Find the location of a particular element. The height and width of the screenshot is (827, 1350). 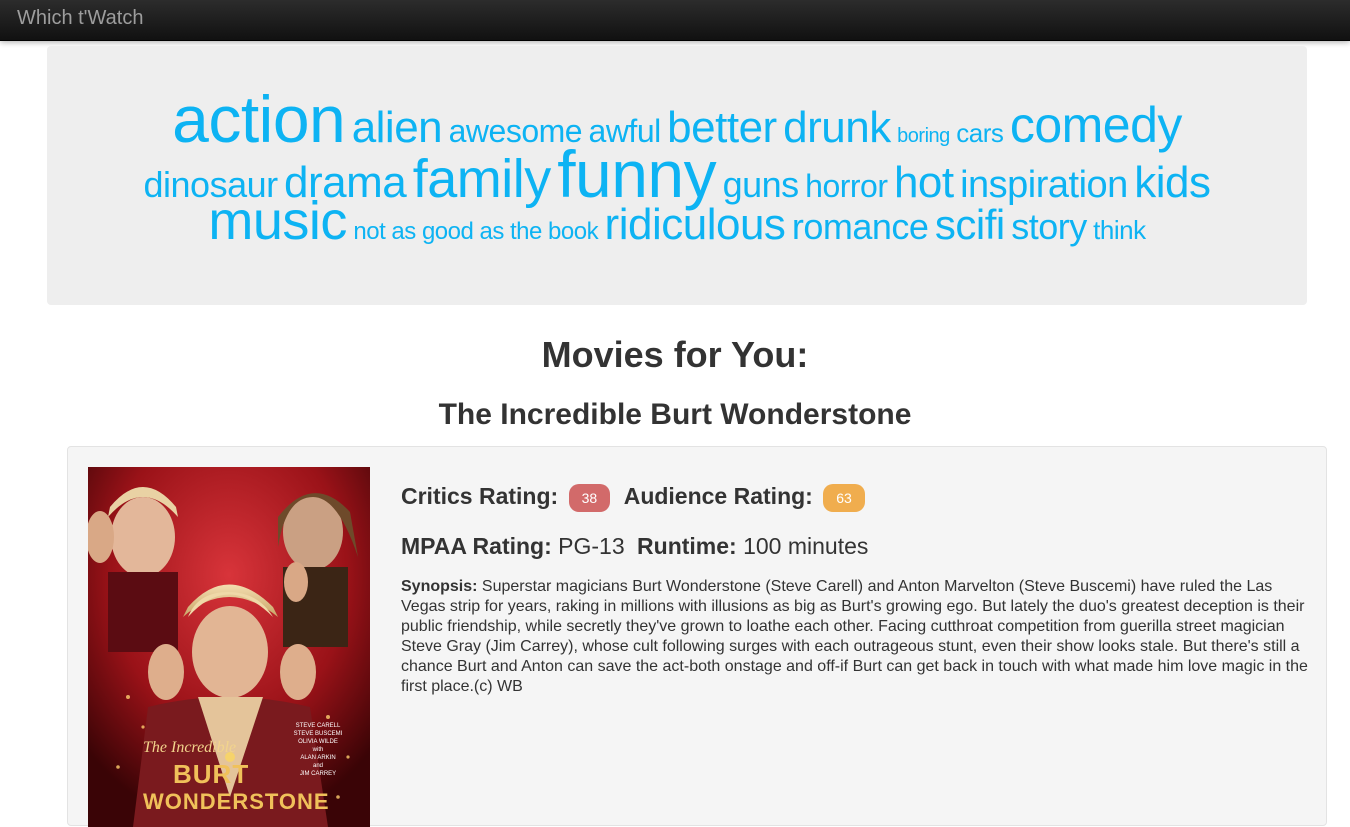

critics-rating-badge: 38 is located at coordinates (589, 497).